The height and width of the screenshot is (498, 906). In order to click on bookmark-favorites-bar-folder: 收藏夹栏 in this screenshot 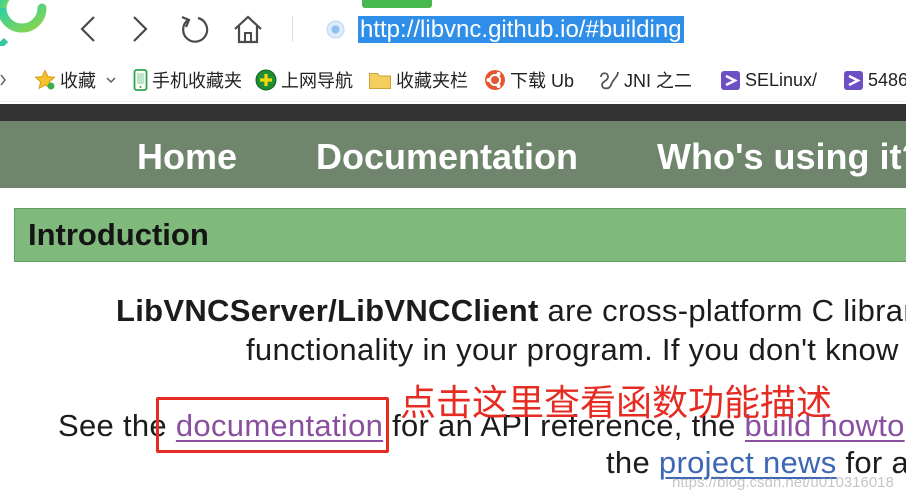, I will do `click(418, 80)`.